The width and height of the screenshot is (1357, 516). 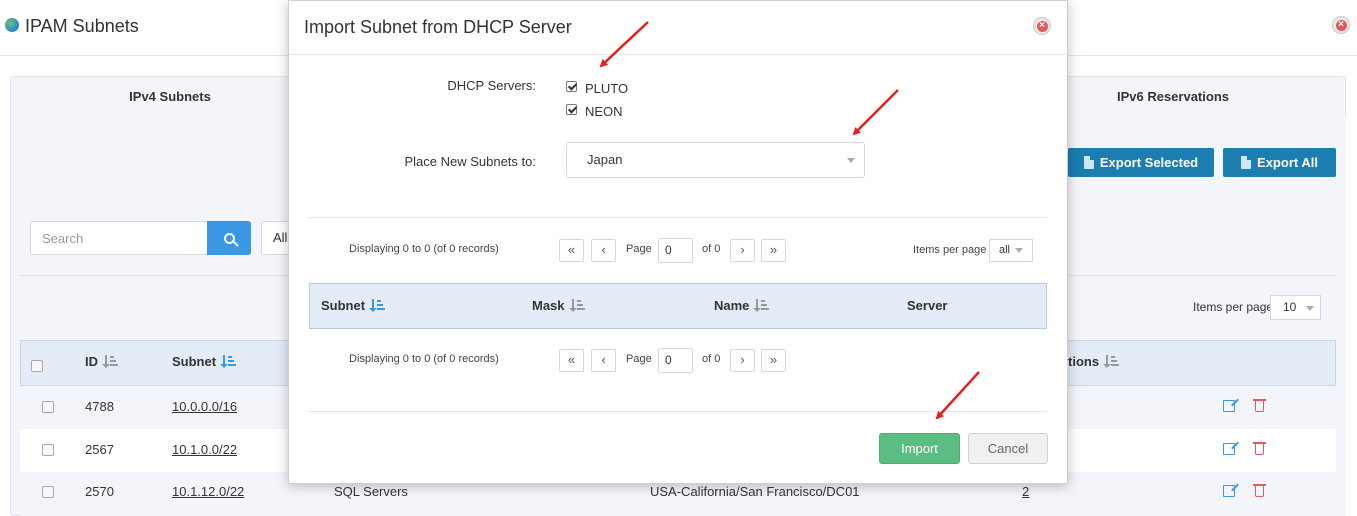 What do you see at coordinates (491, 85) in the screenshot?
I see `dhcp-servers-label: DHCP Servers:` at bounding box center [491, 85].